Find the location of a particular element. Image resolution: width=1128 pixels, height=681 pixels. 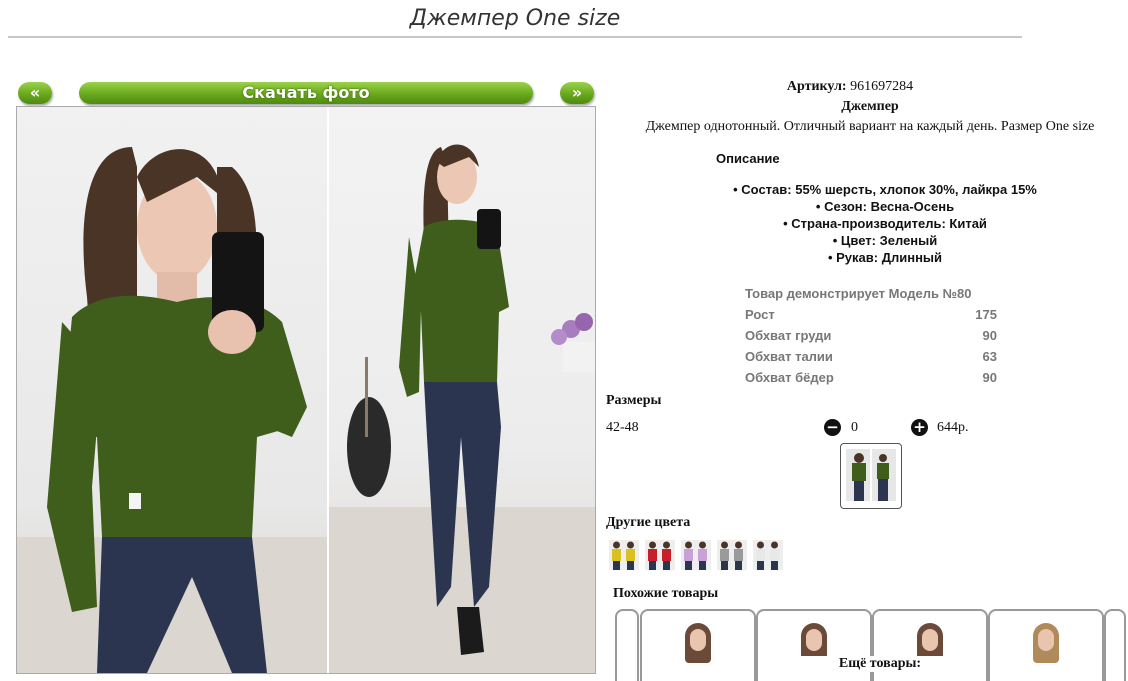

spec-item: Страна-производитель: Китай is located at coordinates (885, 223).